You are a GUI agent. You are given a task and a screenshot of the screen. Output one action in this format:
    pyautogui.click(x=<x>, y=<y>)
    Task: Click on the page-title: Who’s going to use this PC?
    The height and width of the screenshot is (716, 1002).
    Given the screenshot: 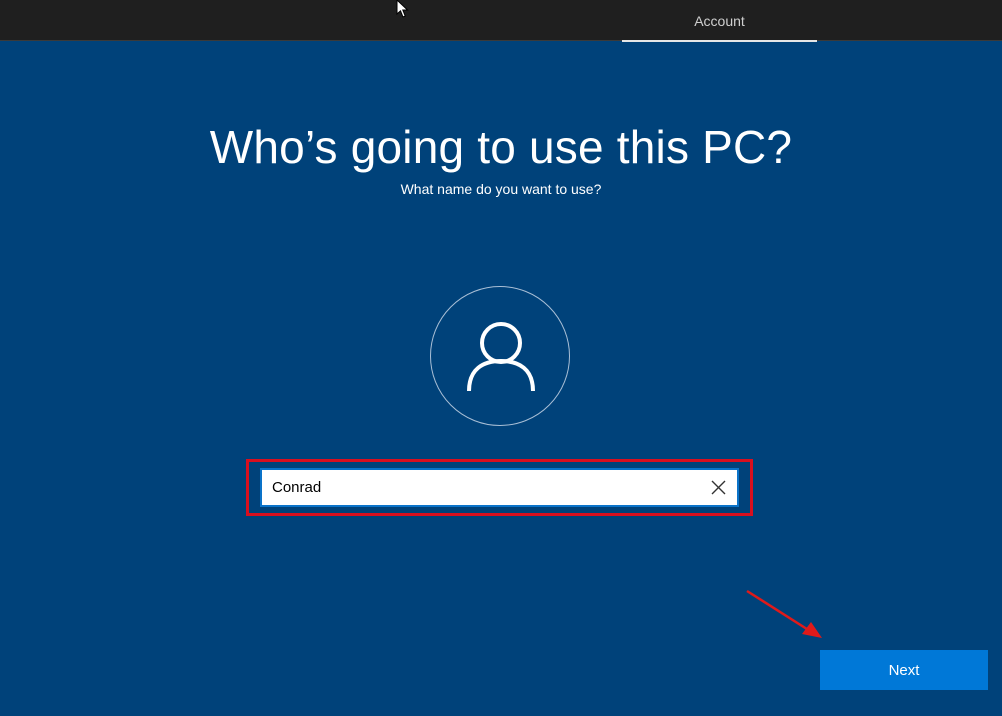 What is the action you would take?
    pyautogui.click(x=501, y=147)
    